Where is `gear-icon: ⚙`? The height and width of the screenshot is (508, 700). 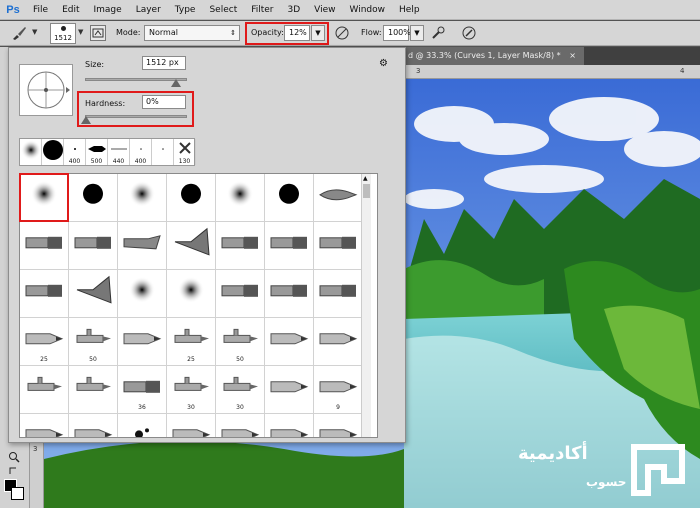
gear-icon: ⚙ is located at coordinates (383, 63).